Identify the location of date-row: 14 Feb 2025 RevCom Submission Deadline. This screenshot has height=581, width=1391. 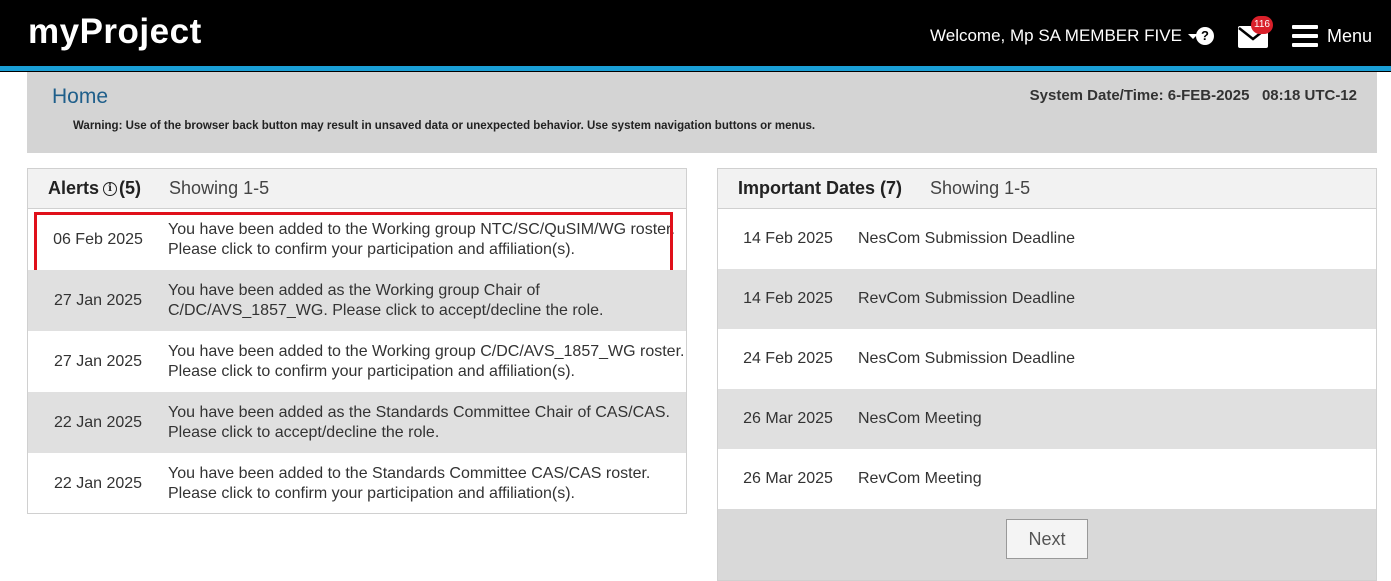
(1047, 299).